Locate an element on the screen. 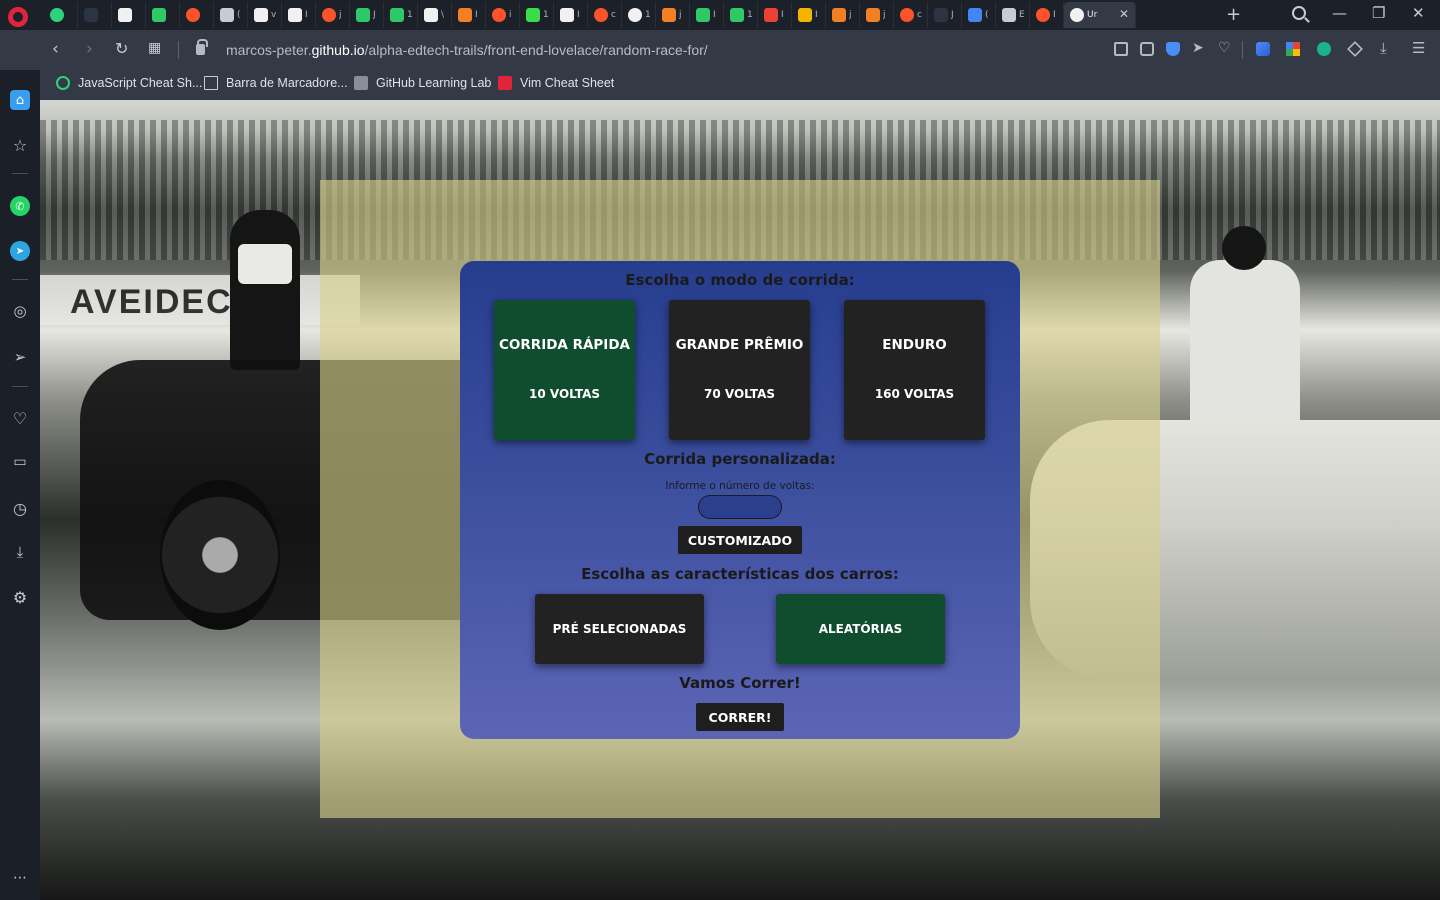  code-icon is located at coordinates (567, 15).